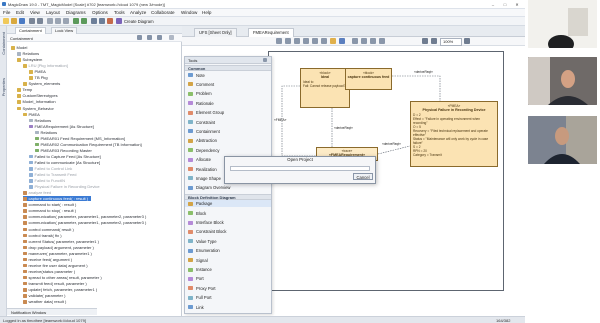  I want to click on print-icon, so click(382, 41).